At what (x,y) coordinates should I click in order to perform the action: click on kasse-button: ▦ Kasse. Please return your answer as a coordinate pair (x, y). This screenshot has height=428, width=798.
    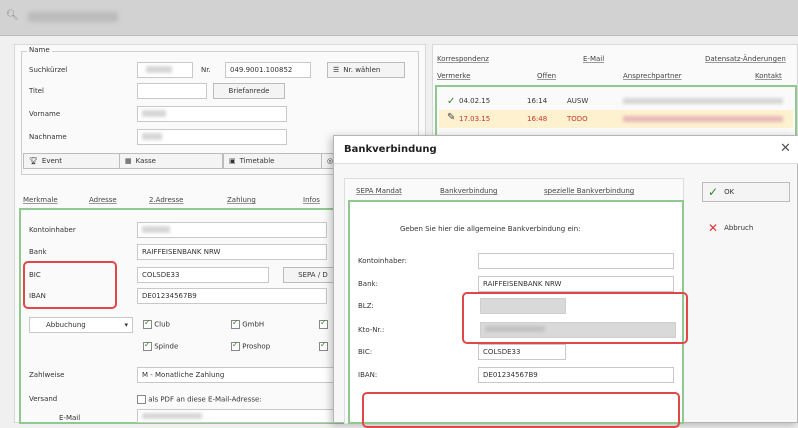
    Looking at the image, I should click on (171, 161).